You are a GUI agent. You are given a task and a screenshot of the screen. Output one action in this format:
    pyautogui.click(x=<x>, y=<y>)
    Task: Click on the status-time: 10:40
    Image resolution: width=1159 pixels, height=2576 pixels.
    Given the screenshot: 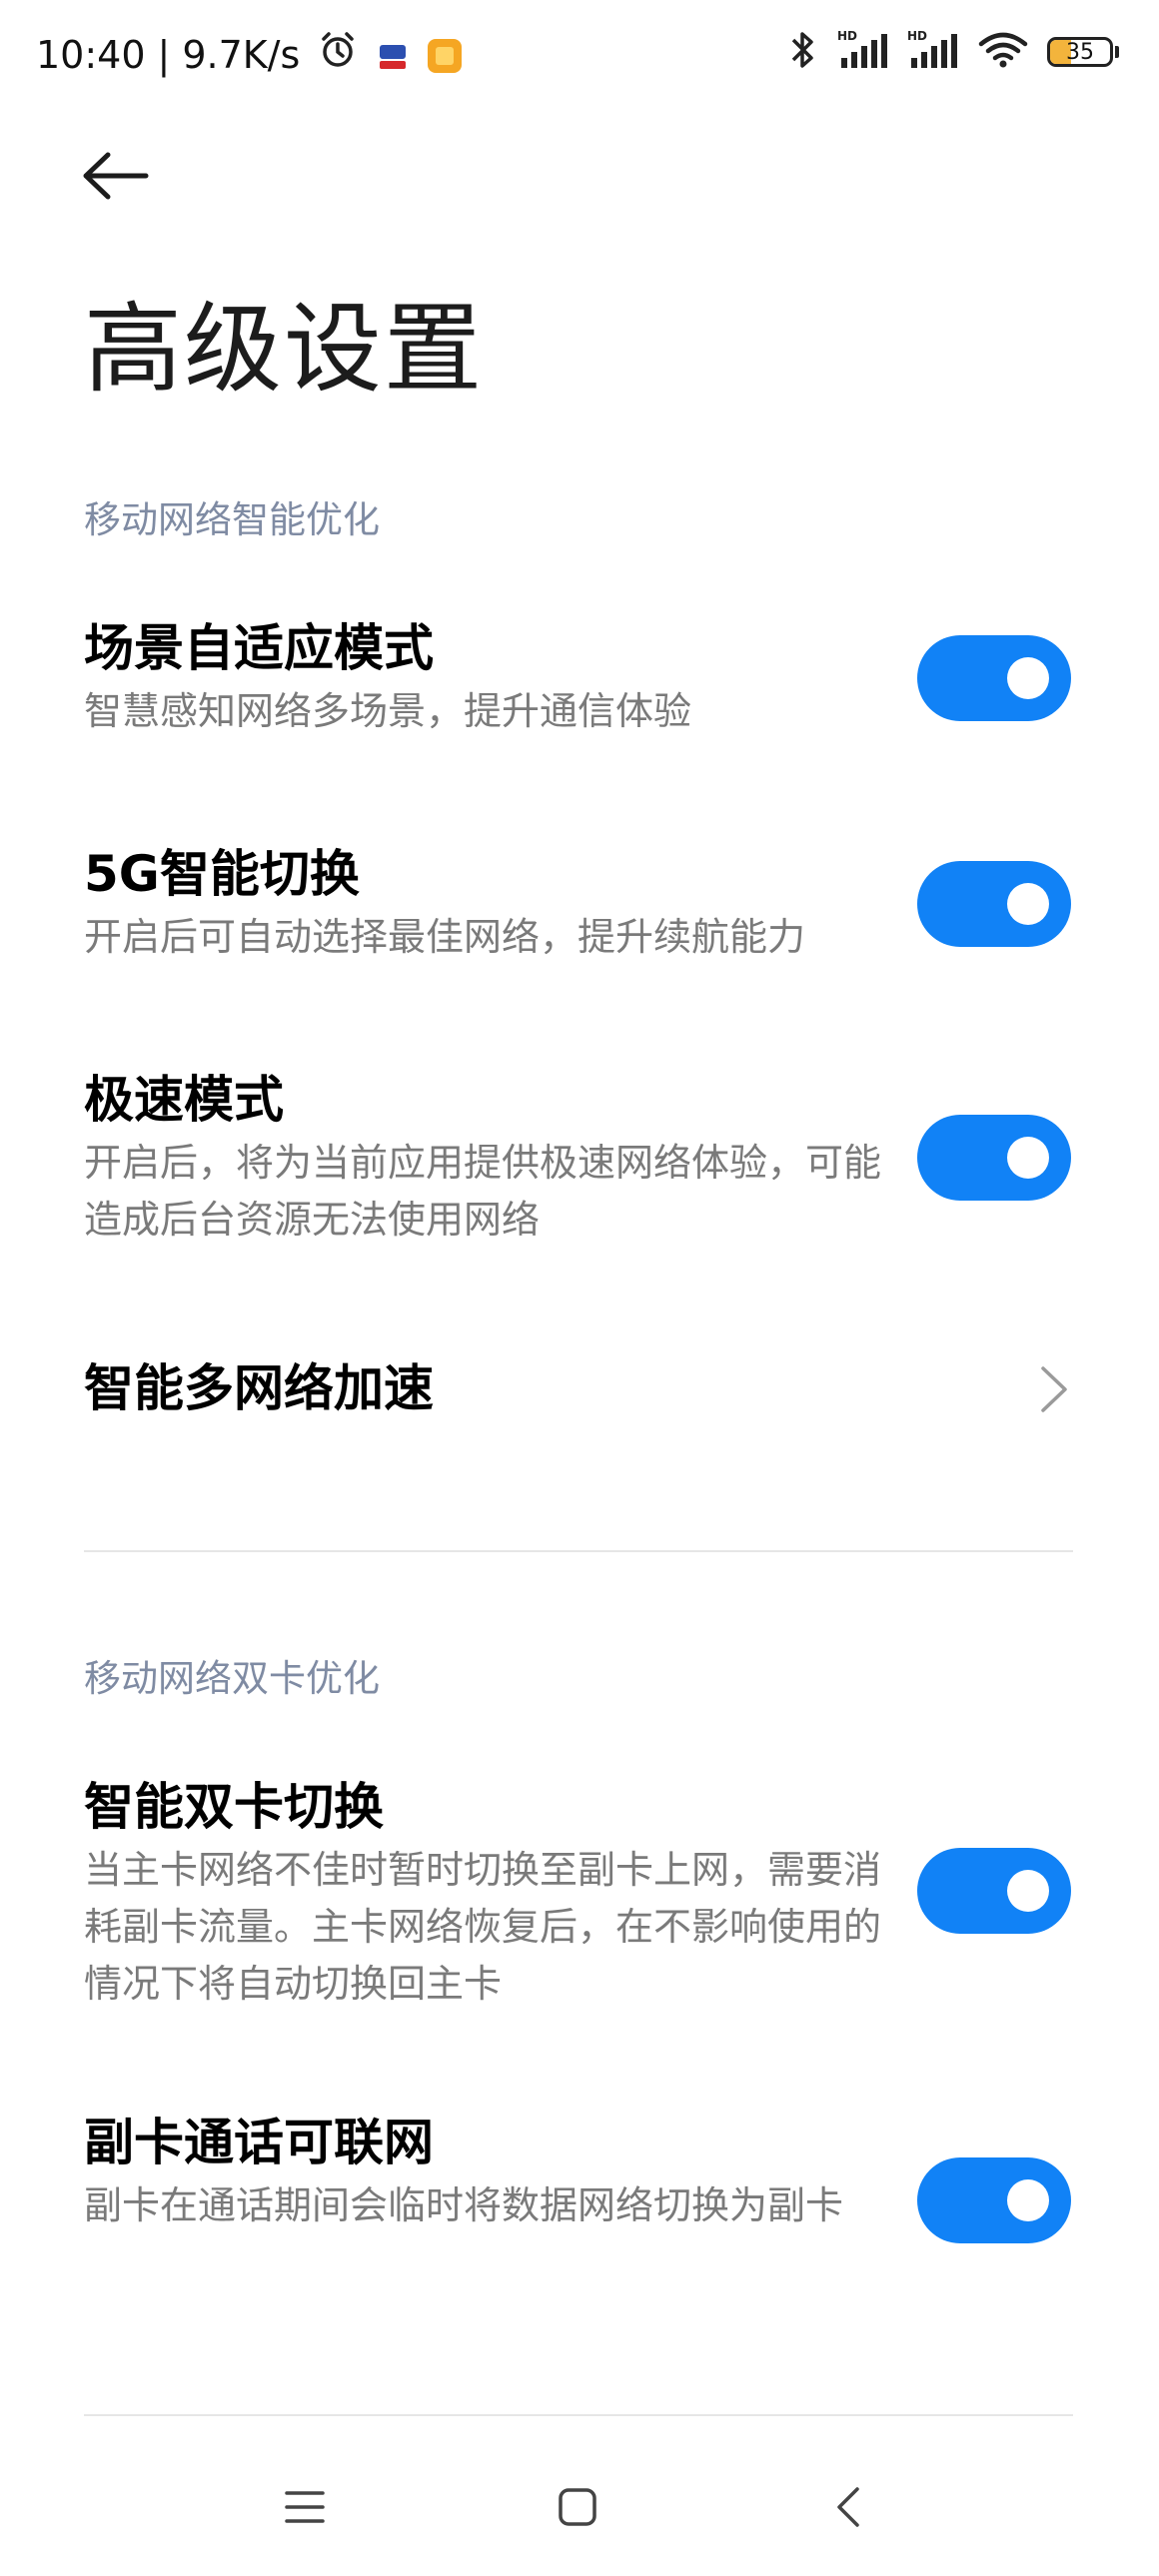 What is the action you would take?
    pyautogui.click(x=91, y=55)
    